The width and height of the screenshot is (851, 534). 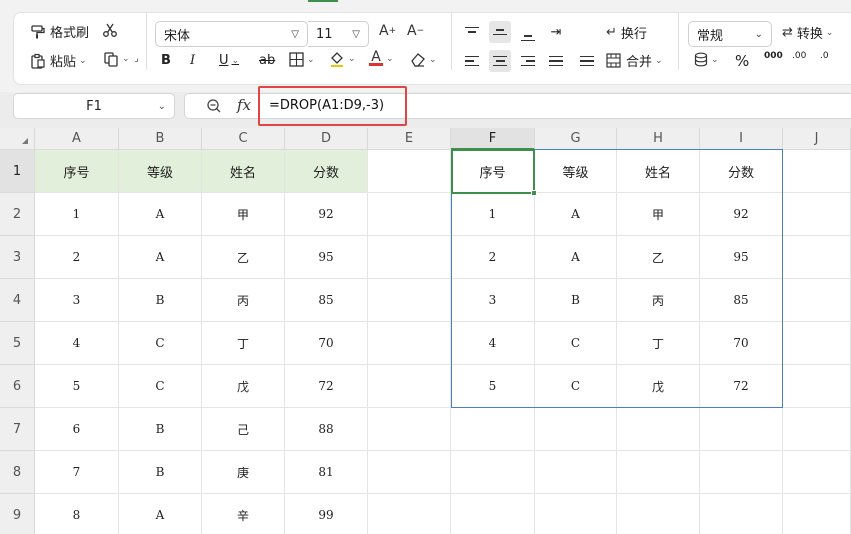 What do you see at coordinates (493, 514) in the screenshot?
I see `cell-f9` at bounding box center [493, 514].